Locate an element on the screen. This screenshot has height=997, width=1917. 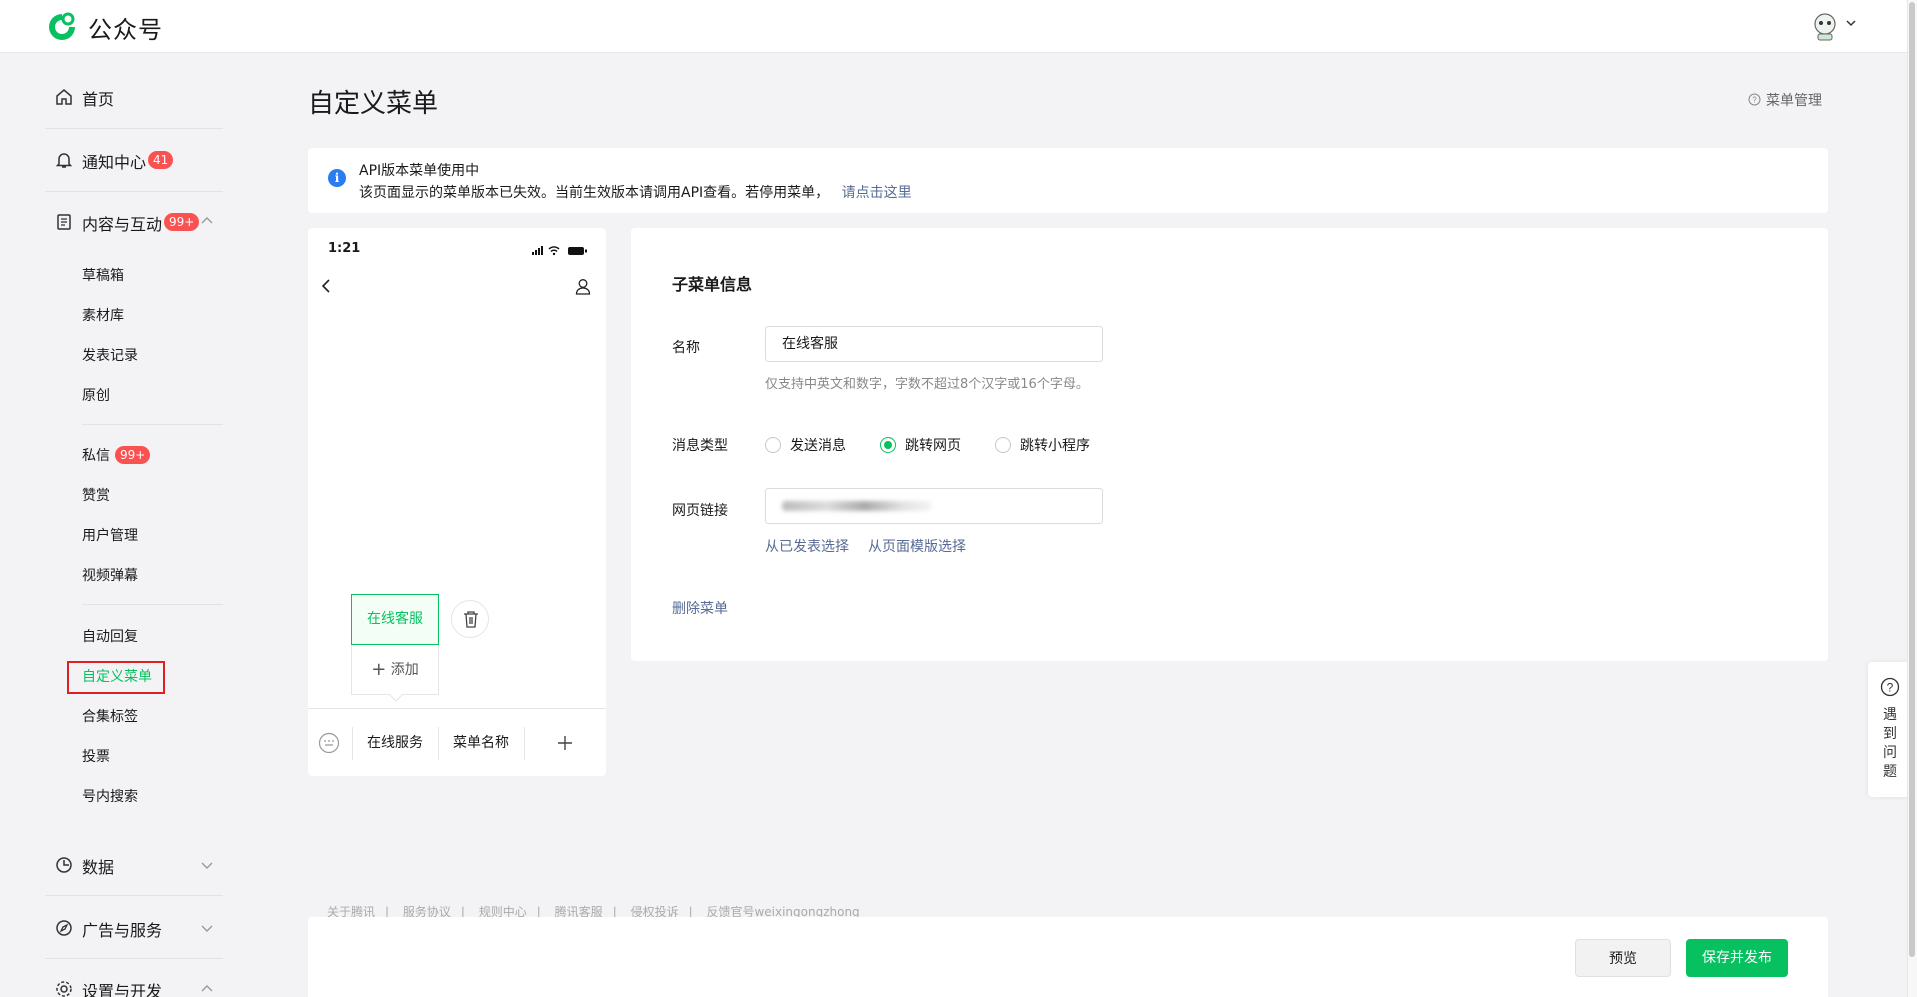
add-submenu-button: + 添加 is located at coordinates (395, 670).